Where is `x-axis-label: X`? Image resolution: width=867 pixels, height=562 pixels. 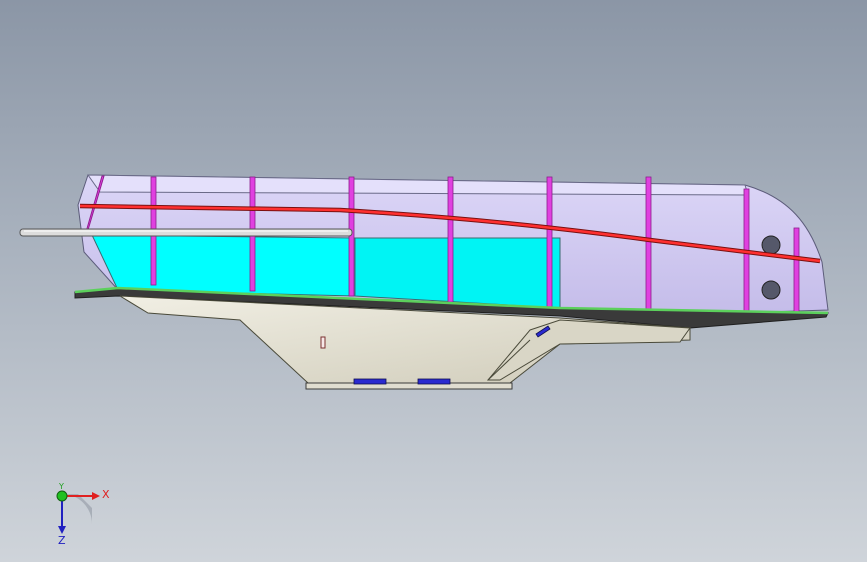 x-axis-label: X is located at coordinates (106, 494).